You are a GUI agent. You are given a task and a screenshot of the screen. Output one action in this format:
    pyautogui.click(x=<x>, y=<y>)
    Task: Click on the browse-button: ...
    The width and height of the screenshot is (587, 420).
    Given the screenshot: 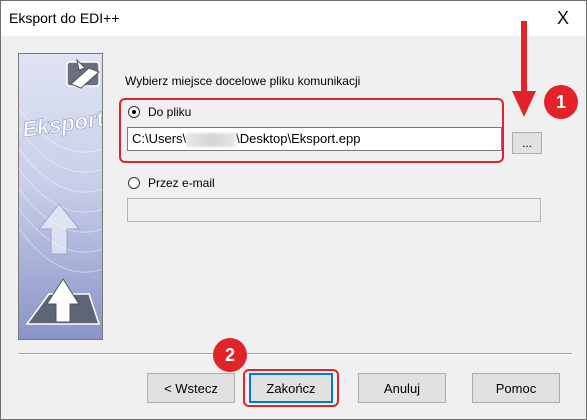 What is the action you would take?
    pyautogui.click(x=527, y=143)
    